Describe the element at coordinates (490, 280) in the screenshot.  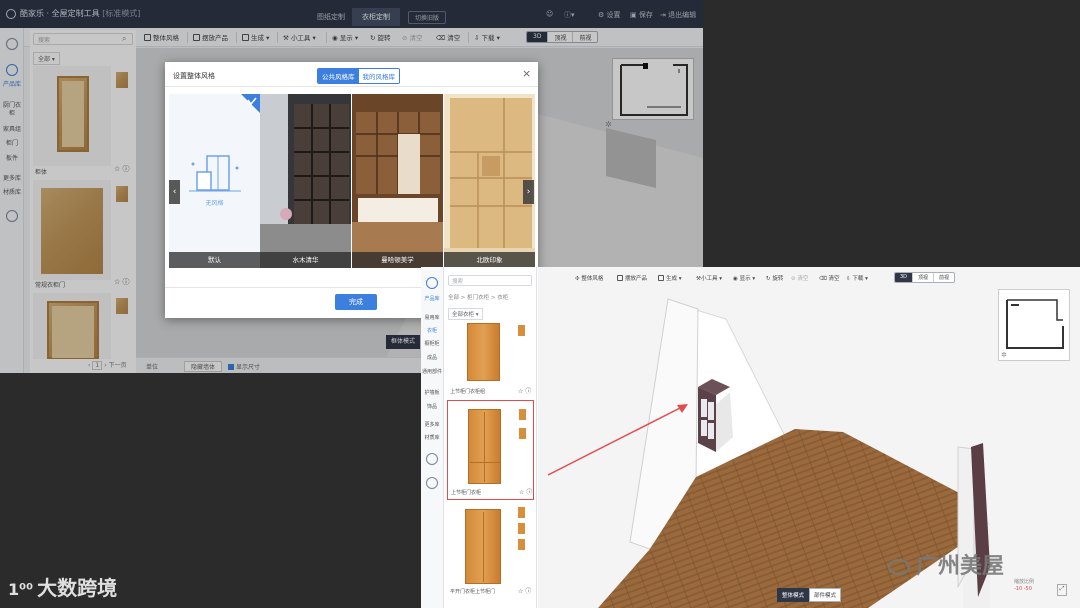
I see `search-input: 搜索` at that location.